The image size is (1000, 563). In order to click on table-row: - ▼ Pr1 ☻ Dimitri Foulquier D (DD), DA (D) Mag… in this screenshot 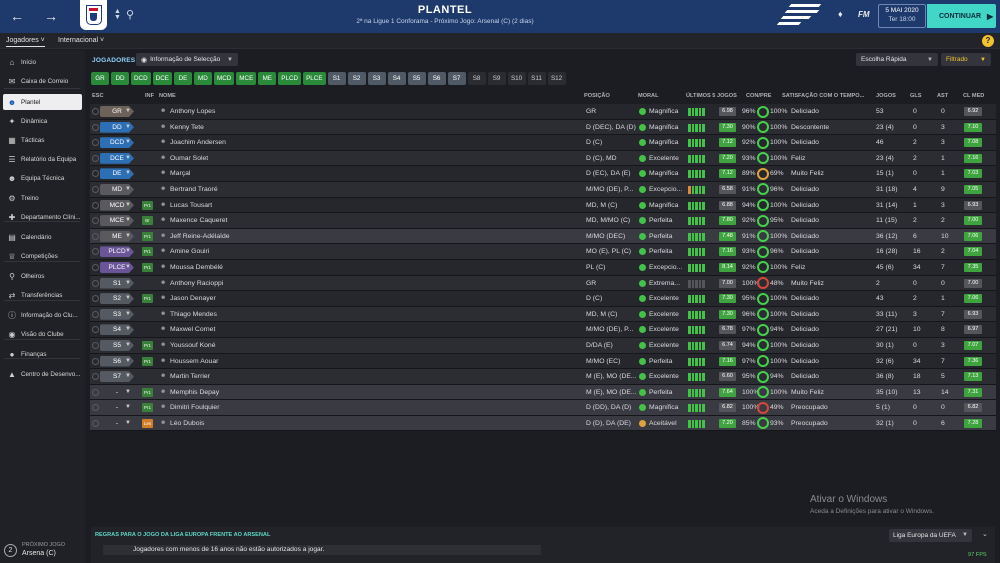, I will do `click(543, 408)`.